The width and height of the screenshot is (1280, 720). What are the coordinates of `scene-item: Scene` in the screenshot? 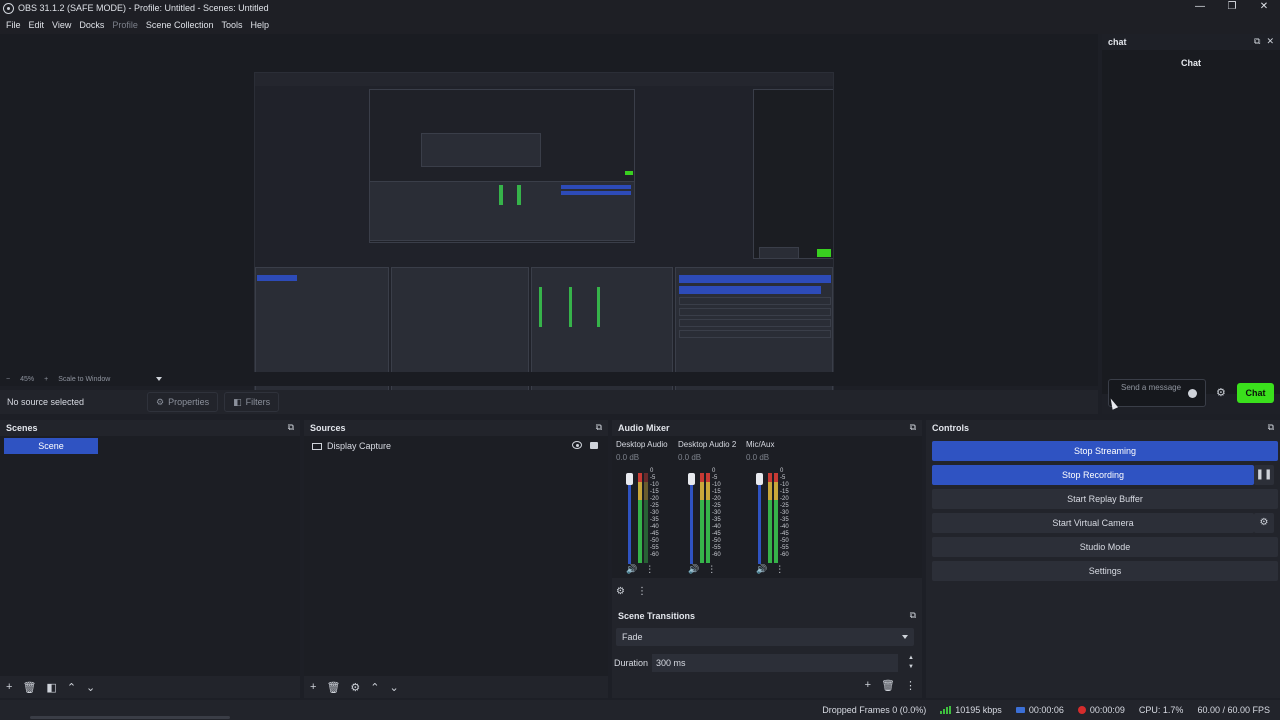 It's located at (51, 446).